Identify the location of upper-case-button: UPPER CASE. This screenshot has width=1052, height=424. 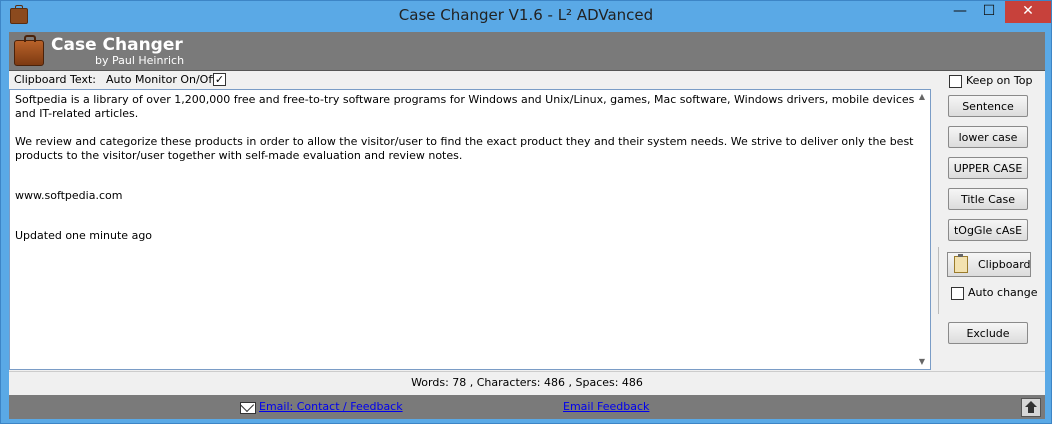
(988, 168).